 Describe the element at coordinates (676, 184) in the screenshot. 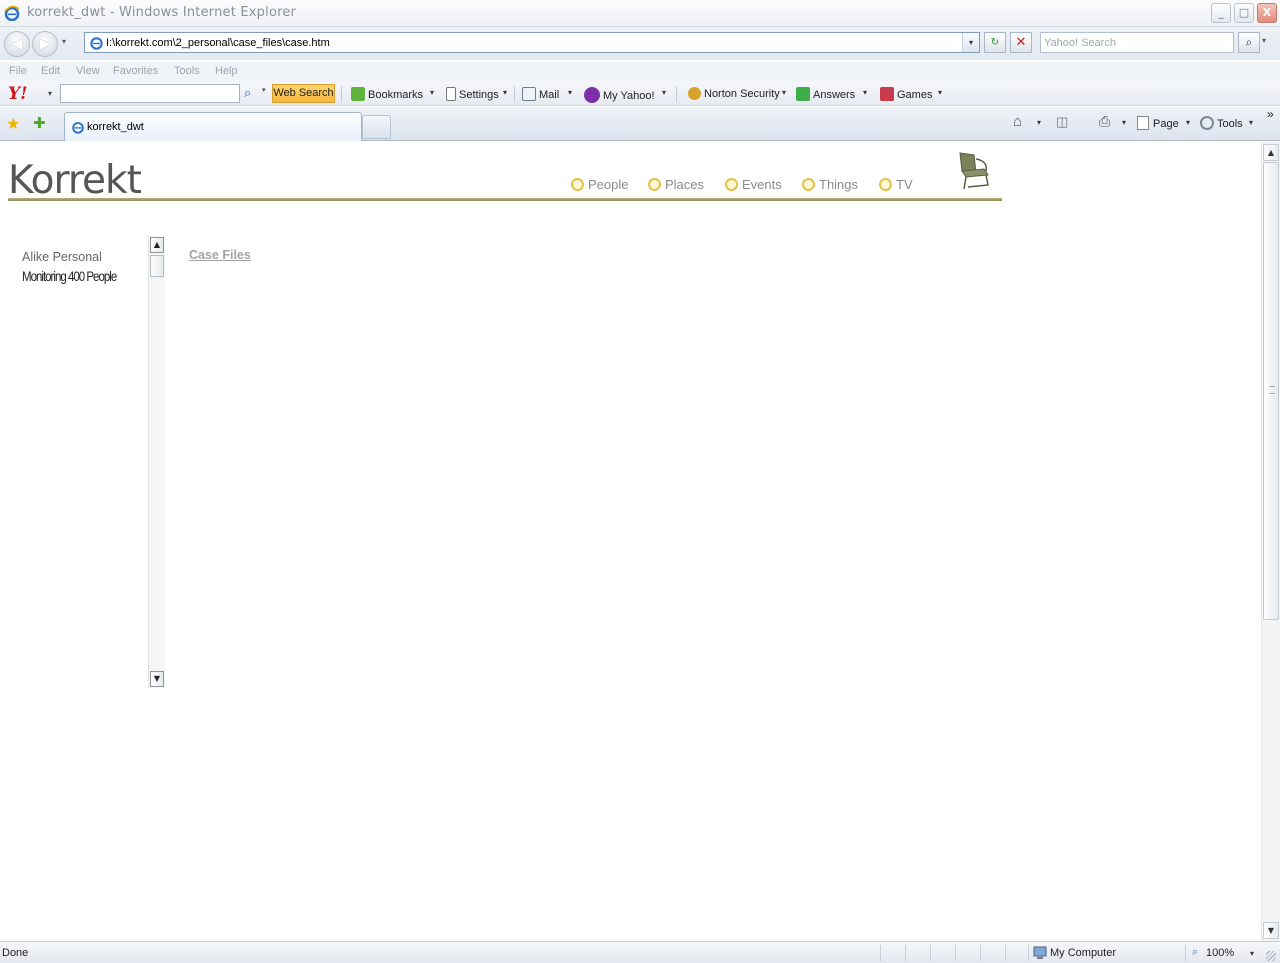

I see `nav-places: Places` at that location.